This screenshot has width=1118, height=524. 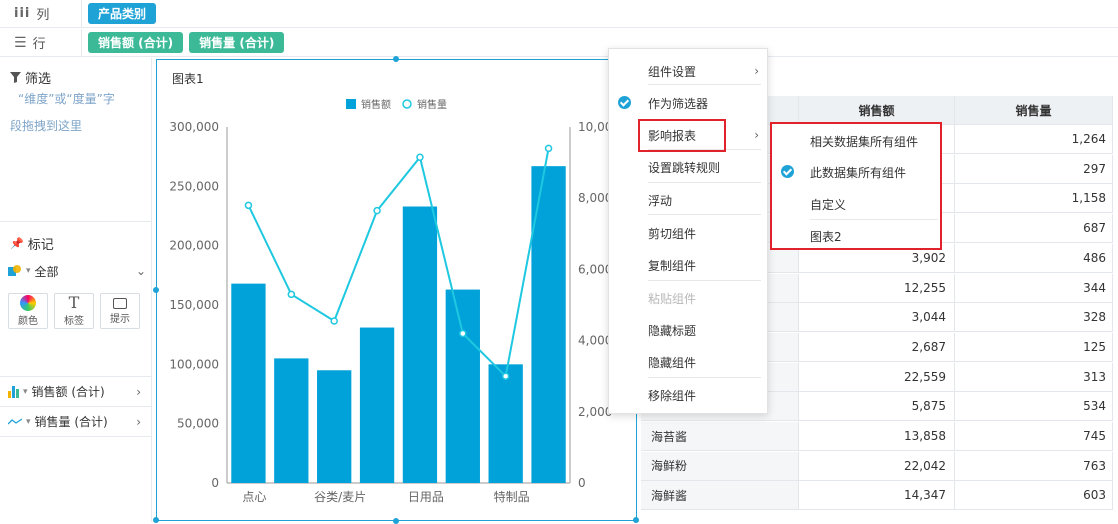 What do you see at coordinates (376, 104) in the screenshot?
I see `legend-label: 销售额` at bounding box center [376, 104].